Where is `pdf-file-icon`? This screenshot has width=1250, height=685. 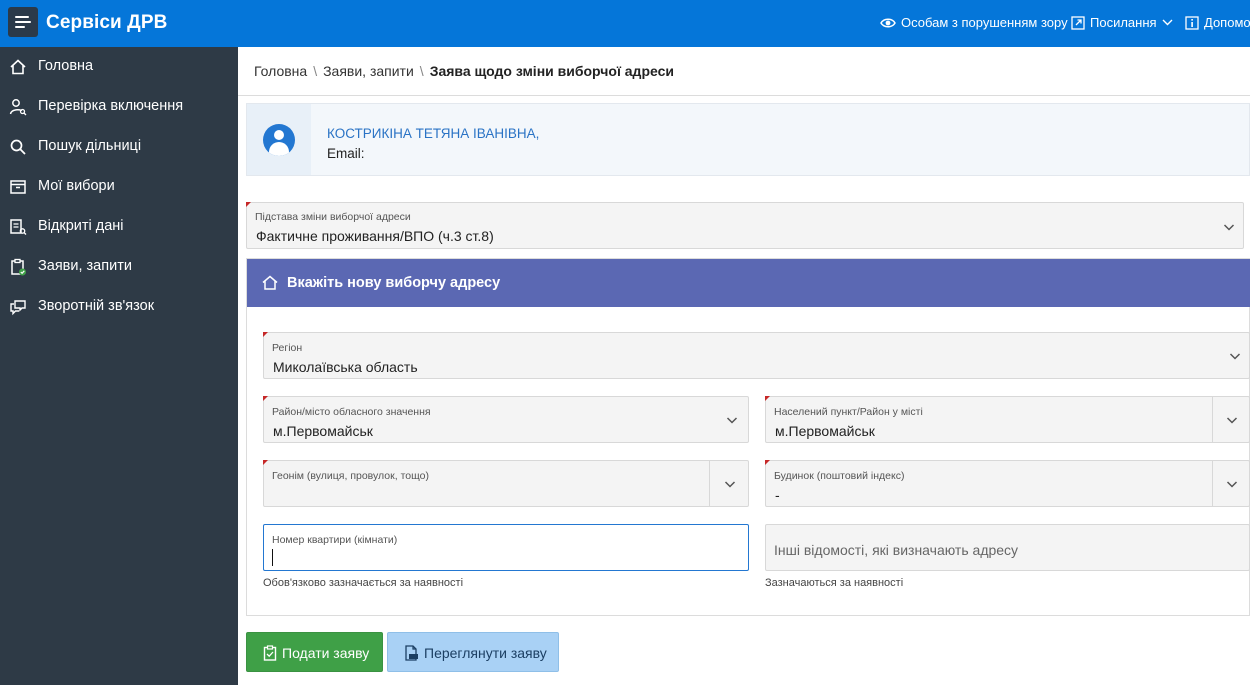
pdf-file-icon is located at coordinates (411, 653).